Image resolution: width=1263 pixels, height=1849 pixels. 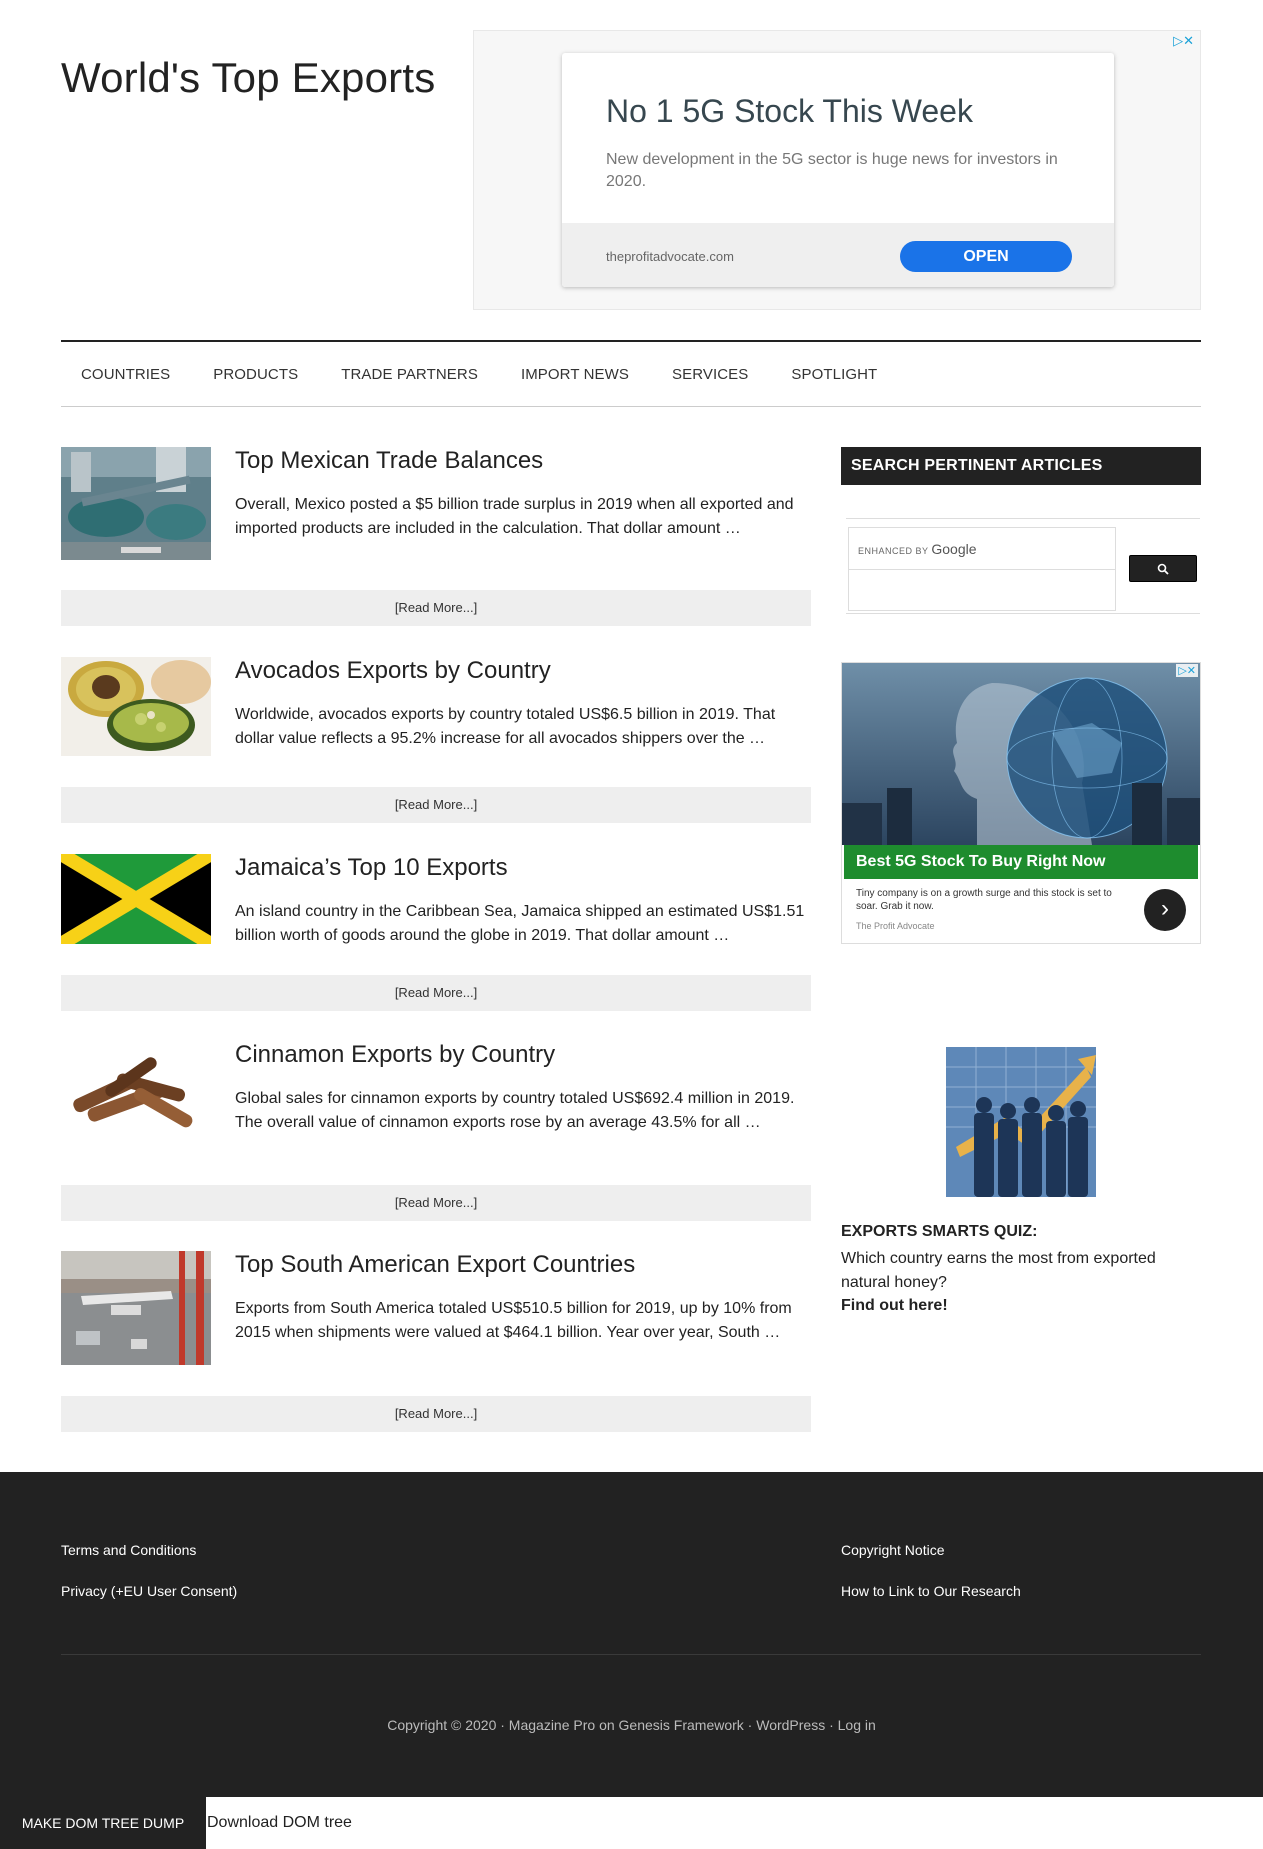 What do you see at coordinates (128, 1550) in the screenshot?
I see `footer-link-terms: Terms and Conditions` at bounding box center [128, 1550].